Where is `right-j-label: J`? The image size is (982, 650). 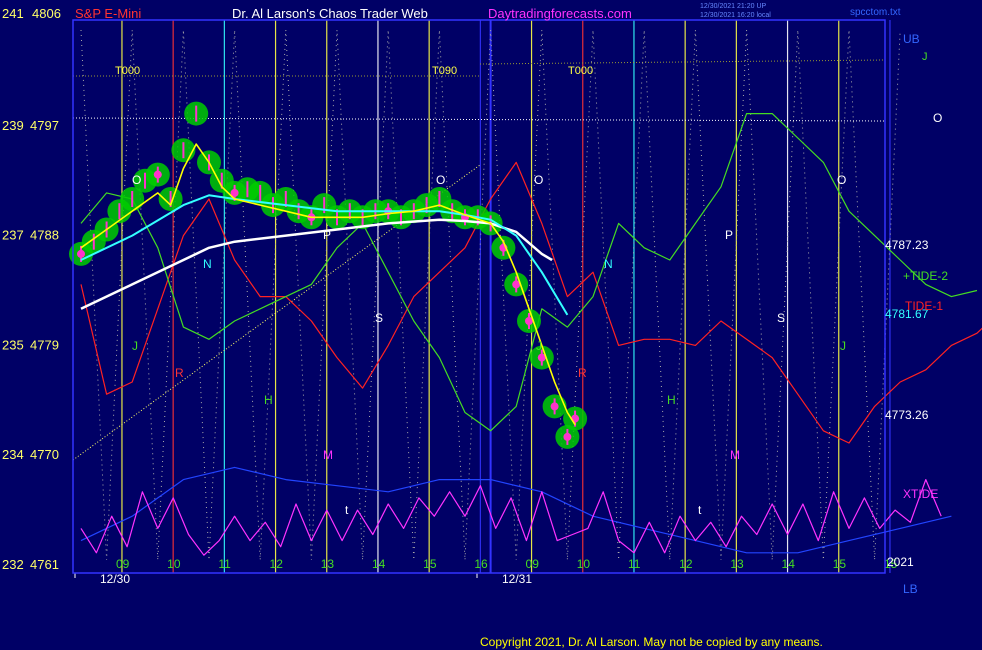 right-j-label: J is located at coordinates (925, 57).